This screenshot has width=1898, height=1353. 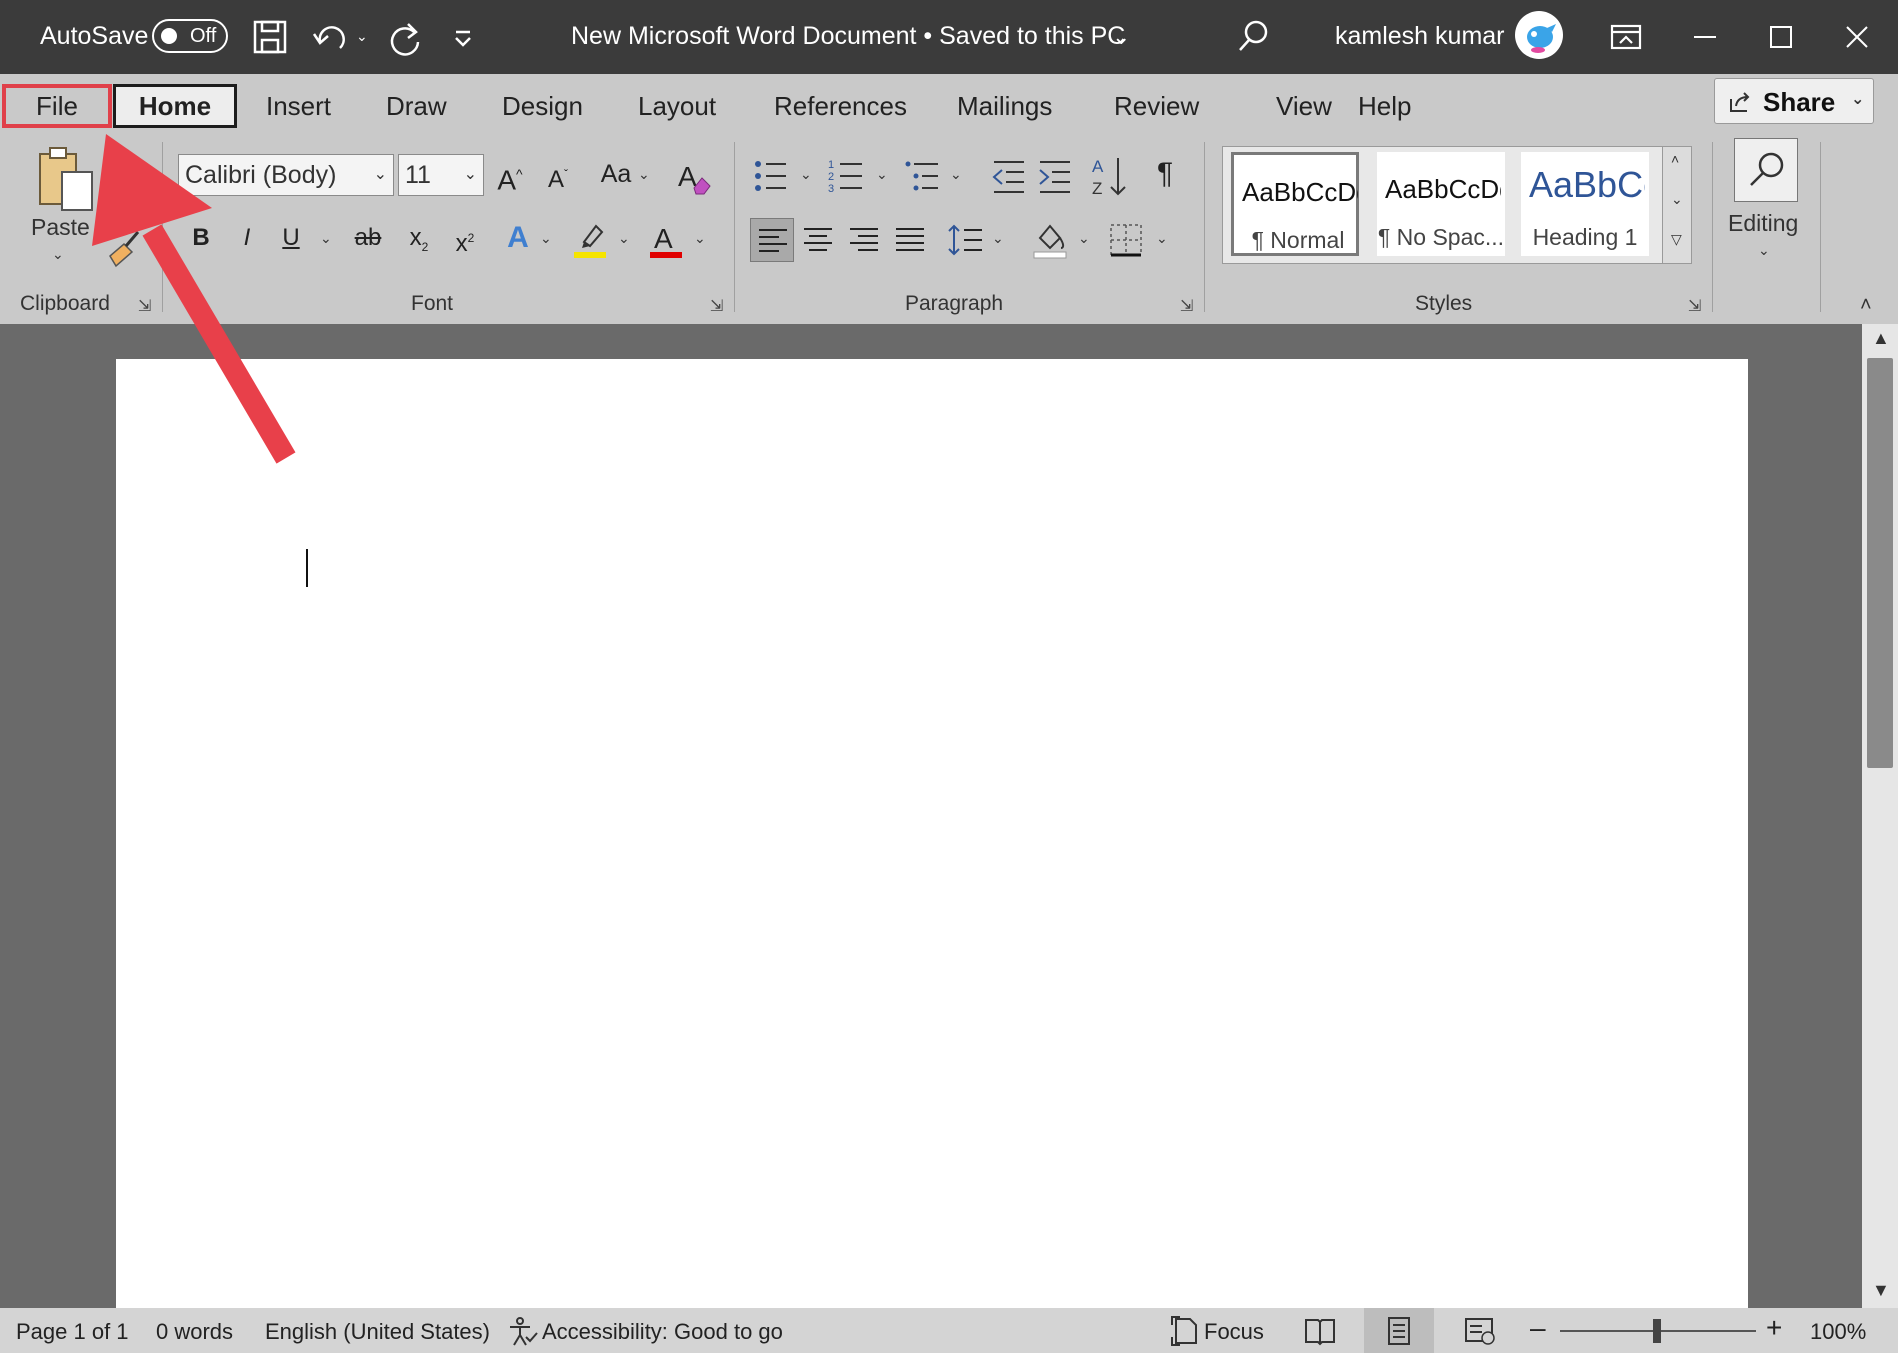 What do you see at coordinates (190, 36) in the screenshot?
I see `autosave-toggle: Off` at bounding box center [190, 36].